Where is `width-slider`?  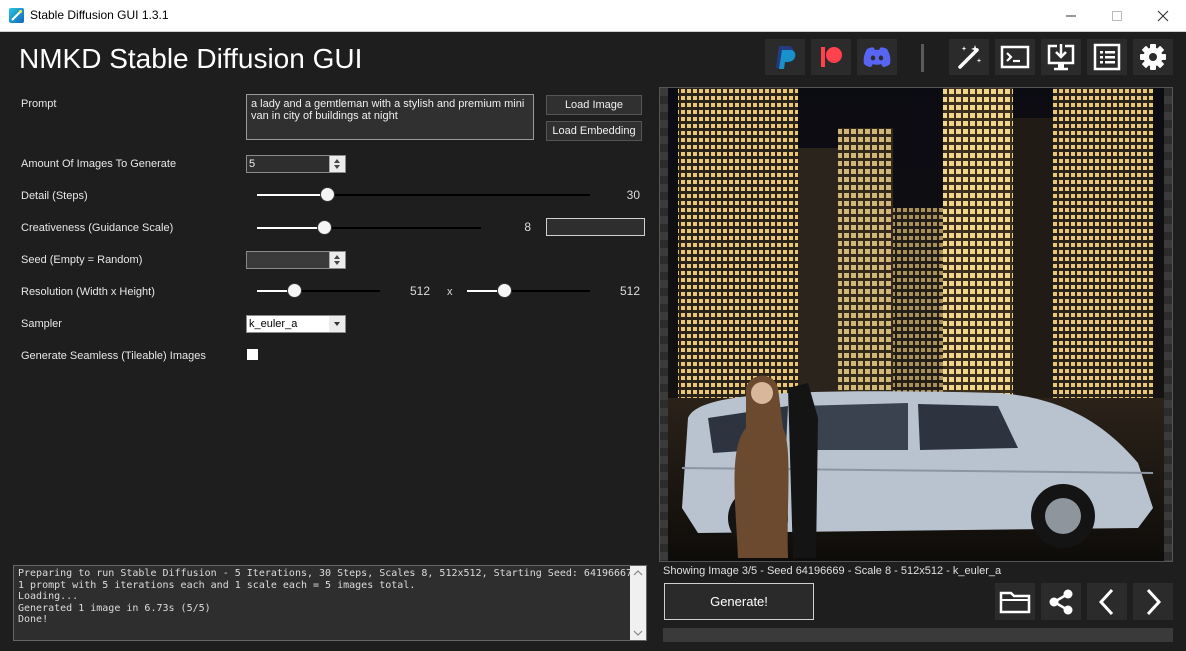
width-slider is located at coordinates (318, 290).